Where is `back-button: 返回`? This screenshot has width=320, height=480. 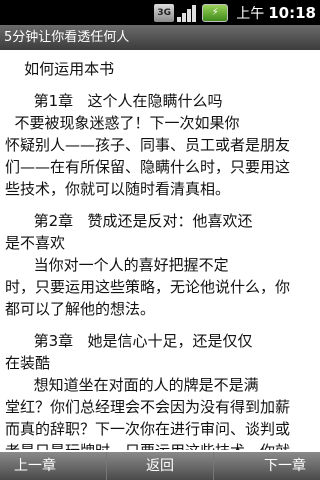
back-button: 返回 is located at coordinates (160, 466).